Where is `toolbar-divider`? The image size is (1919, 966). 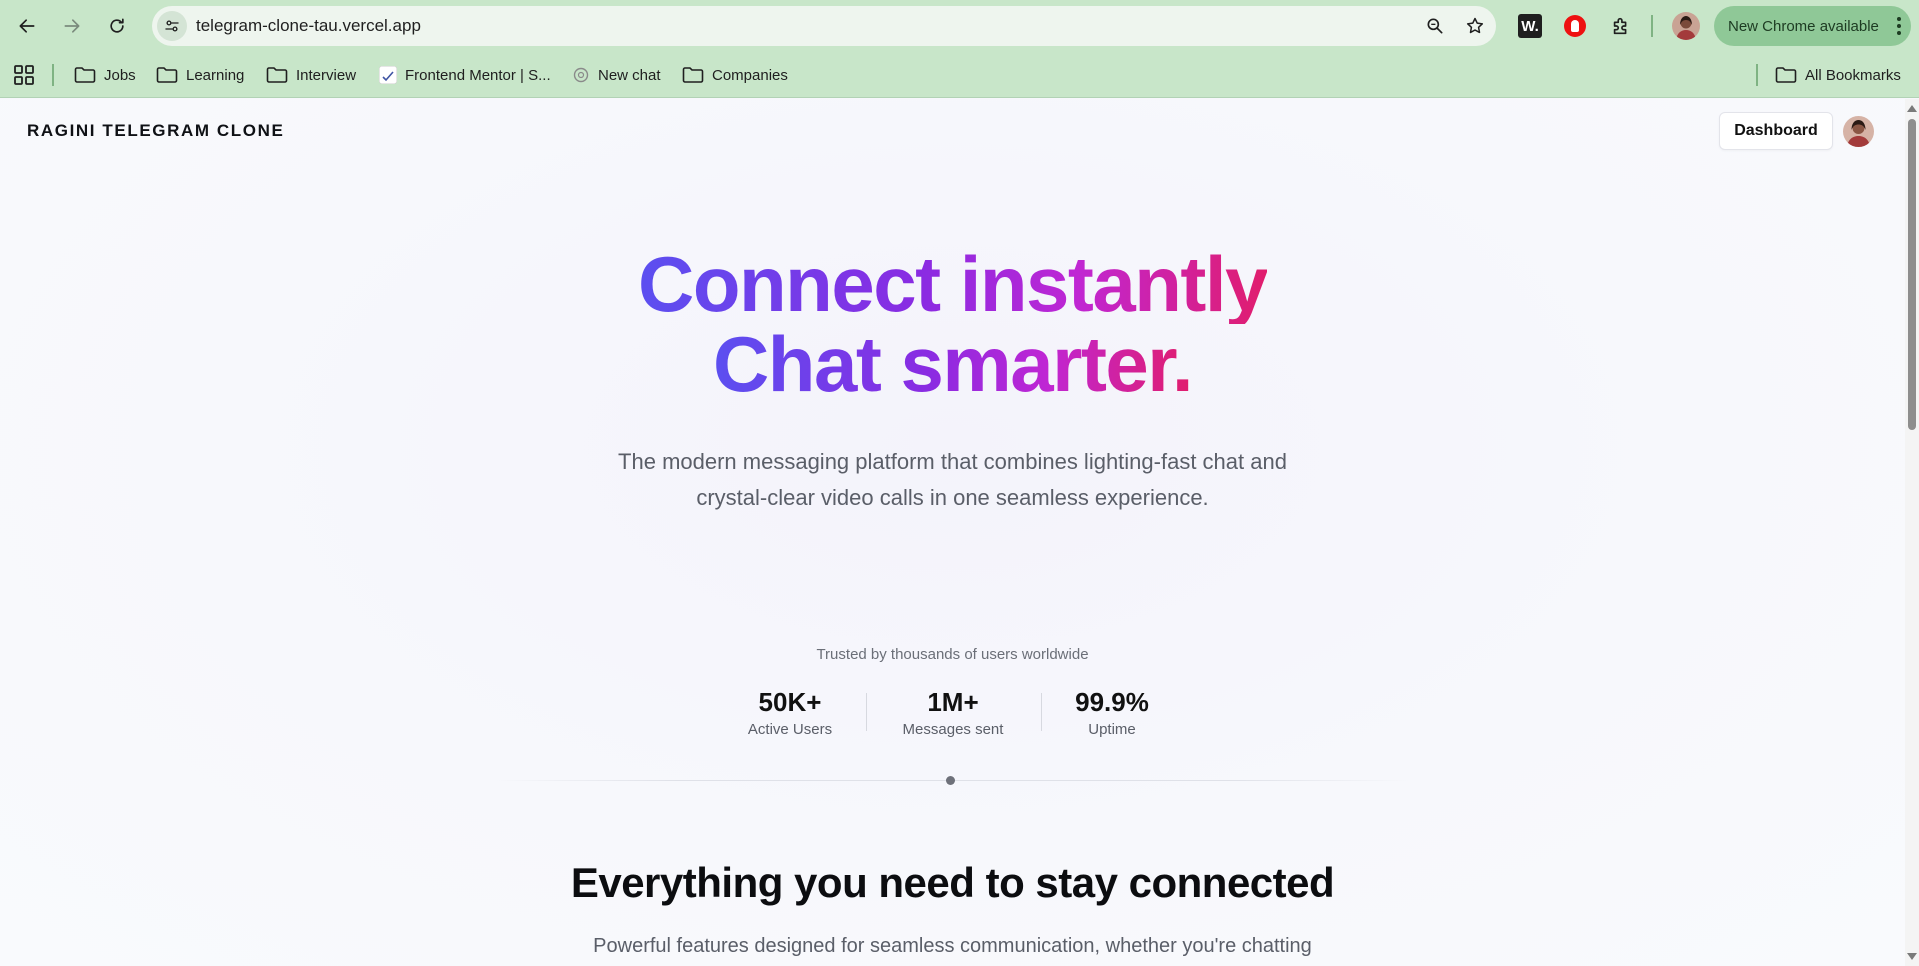 toolbar-divider is located at coordinates (1652, 26).